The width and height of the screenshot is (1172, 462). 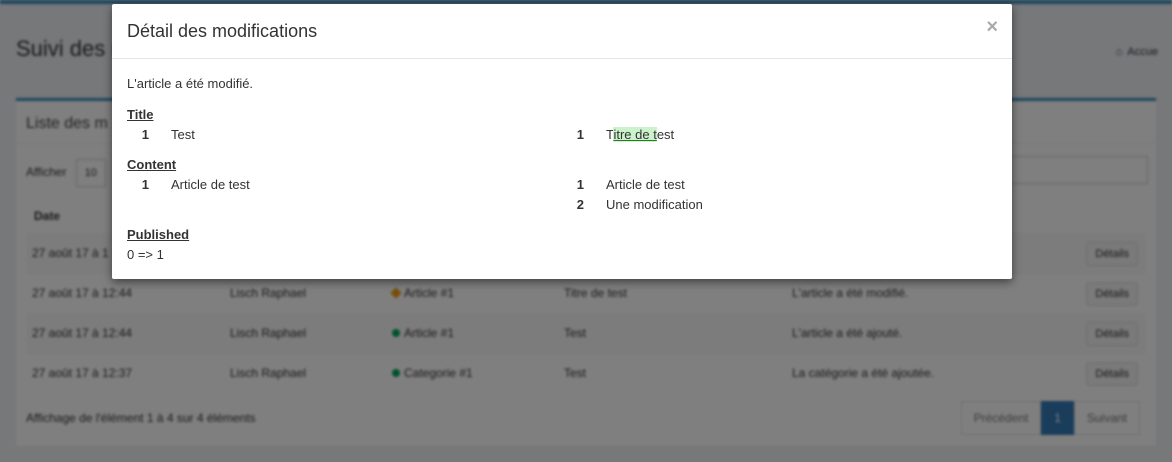 I want to click on close-button: ×, so click(x=992, y=27).